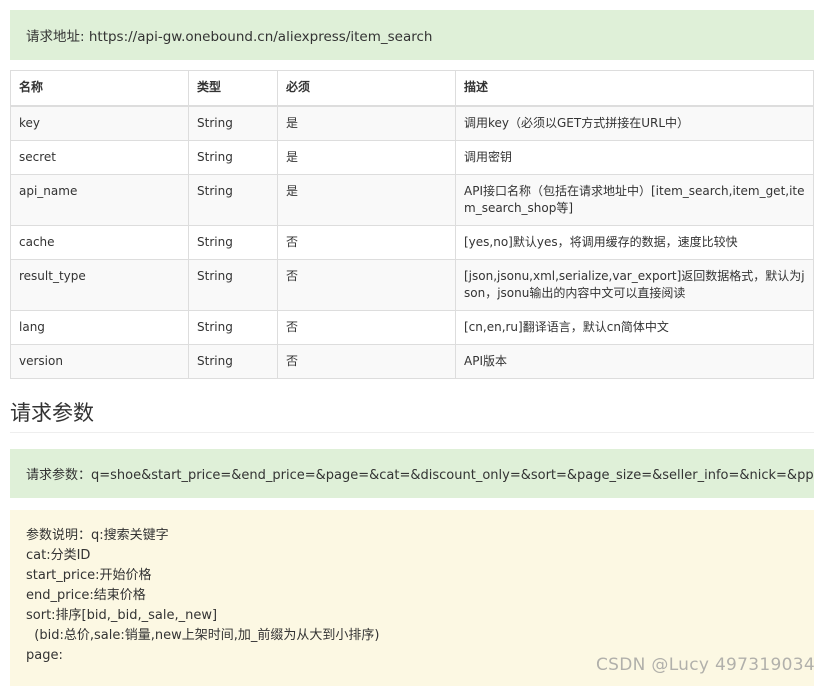 The image size is (829, 686). I want to click on table-header-row: 名称 类型 必须 描述, so click(412, 88).